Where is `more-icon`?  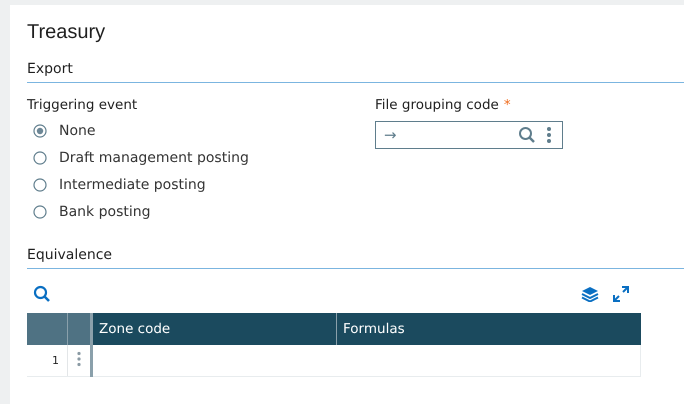
more-icon is located at coordinates (549, 135).